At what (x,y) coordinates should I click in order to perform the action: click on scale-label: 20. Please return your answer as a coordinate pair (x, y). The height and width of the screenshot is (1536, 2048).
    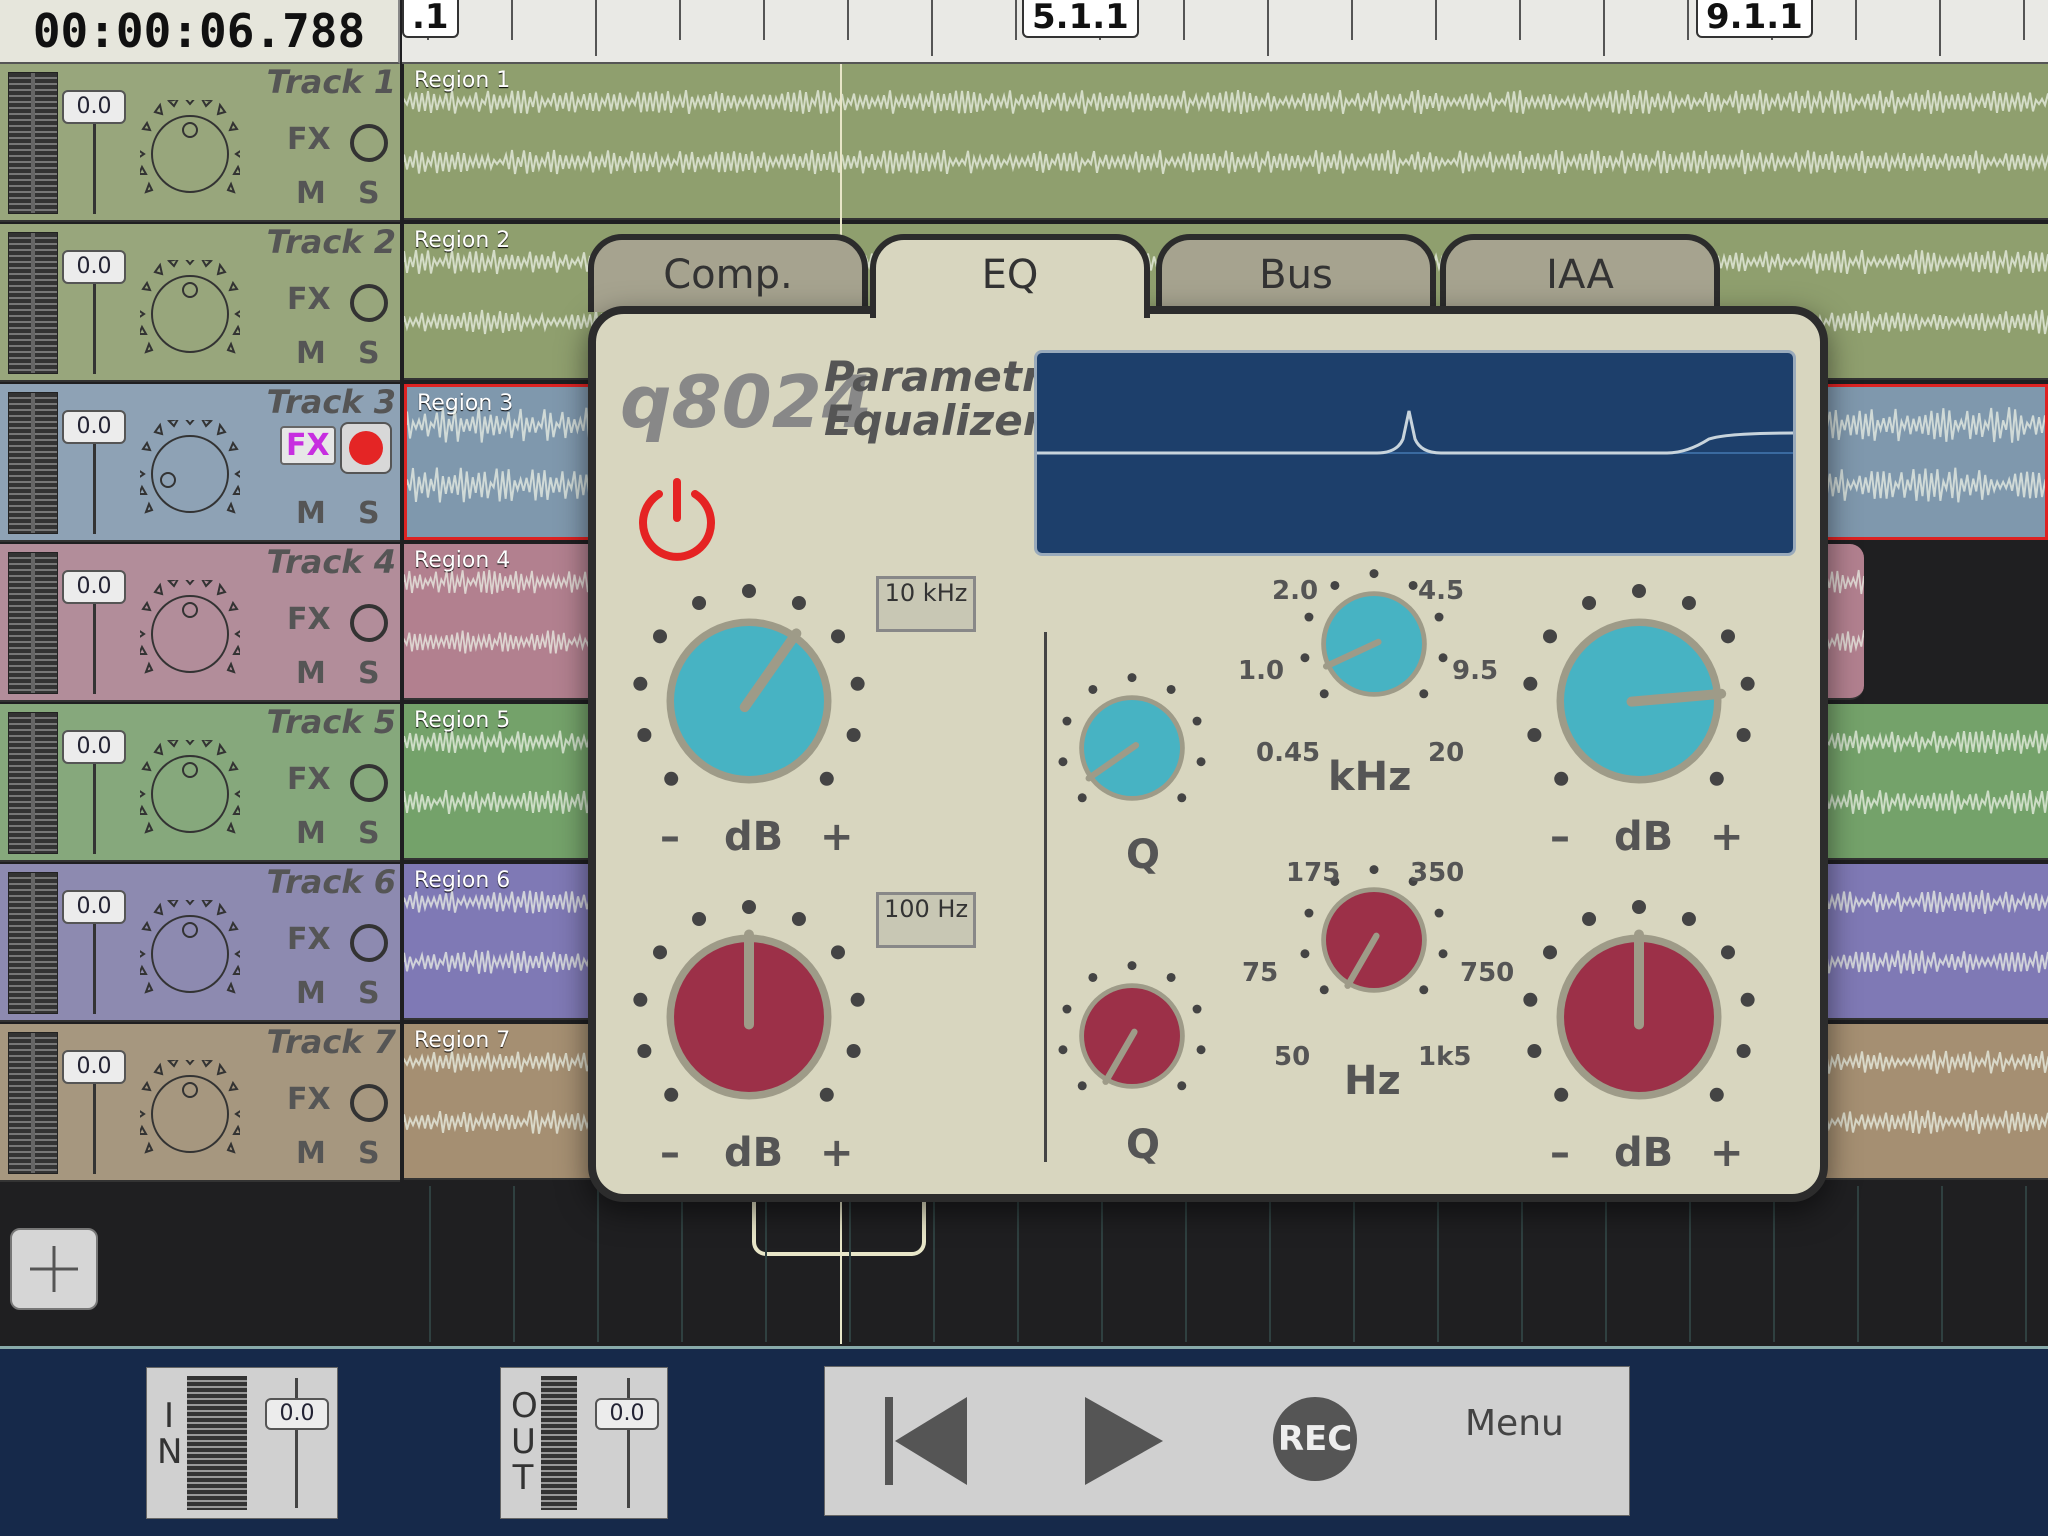
    Looking at the image, I should click on (1446, 753).